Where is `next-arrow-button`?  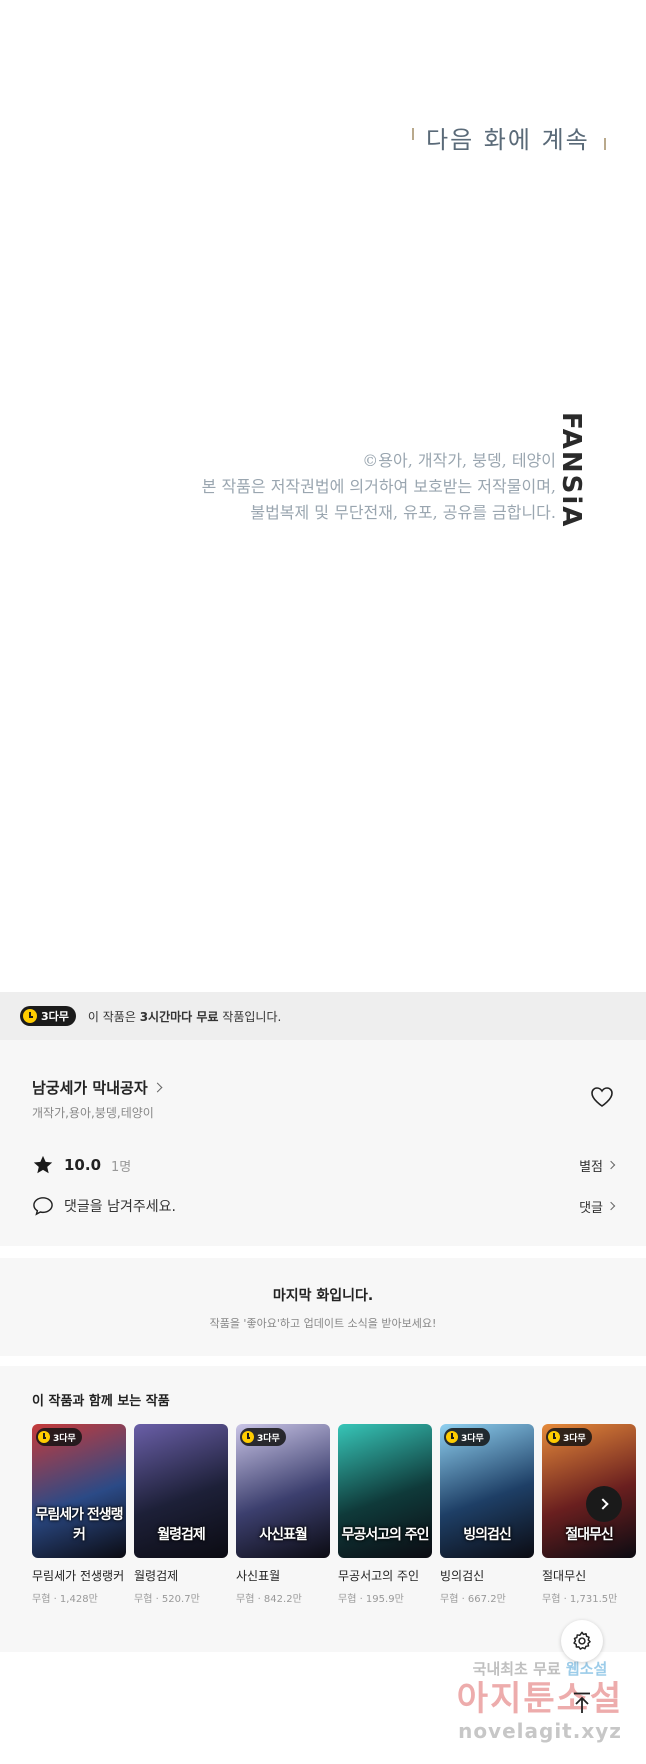 next-arrow-button is located at coordinates (604, 1504).